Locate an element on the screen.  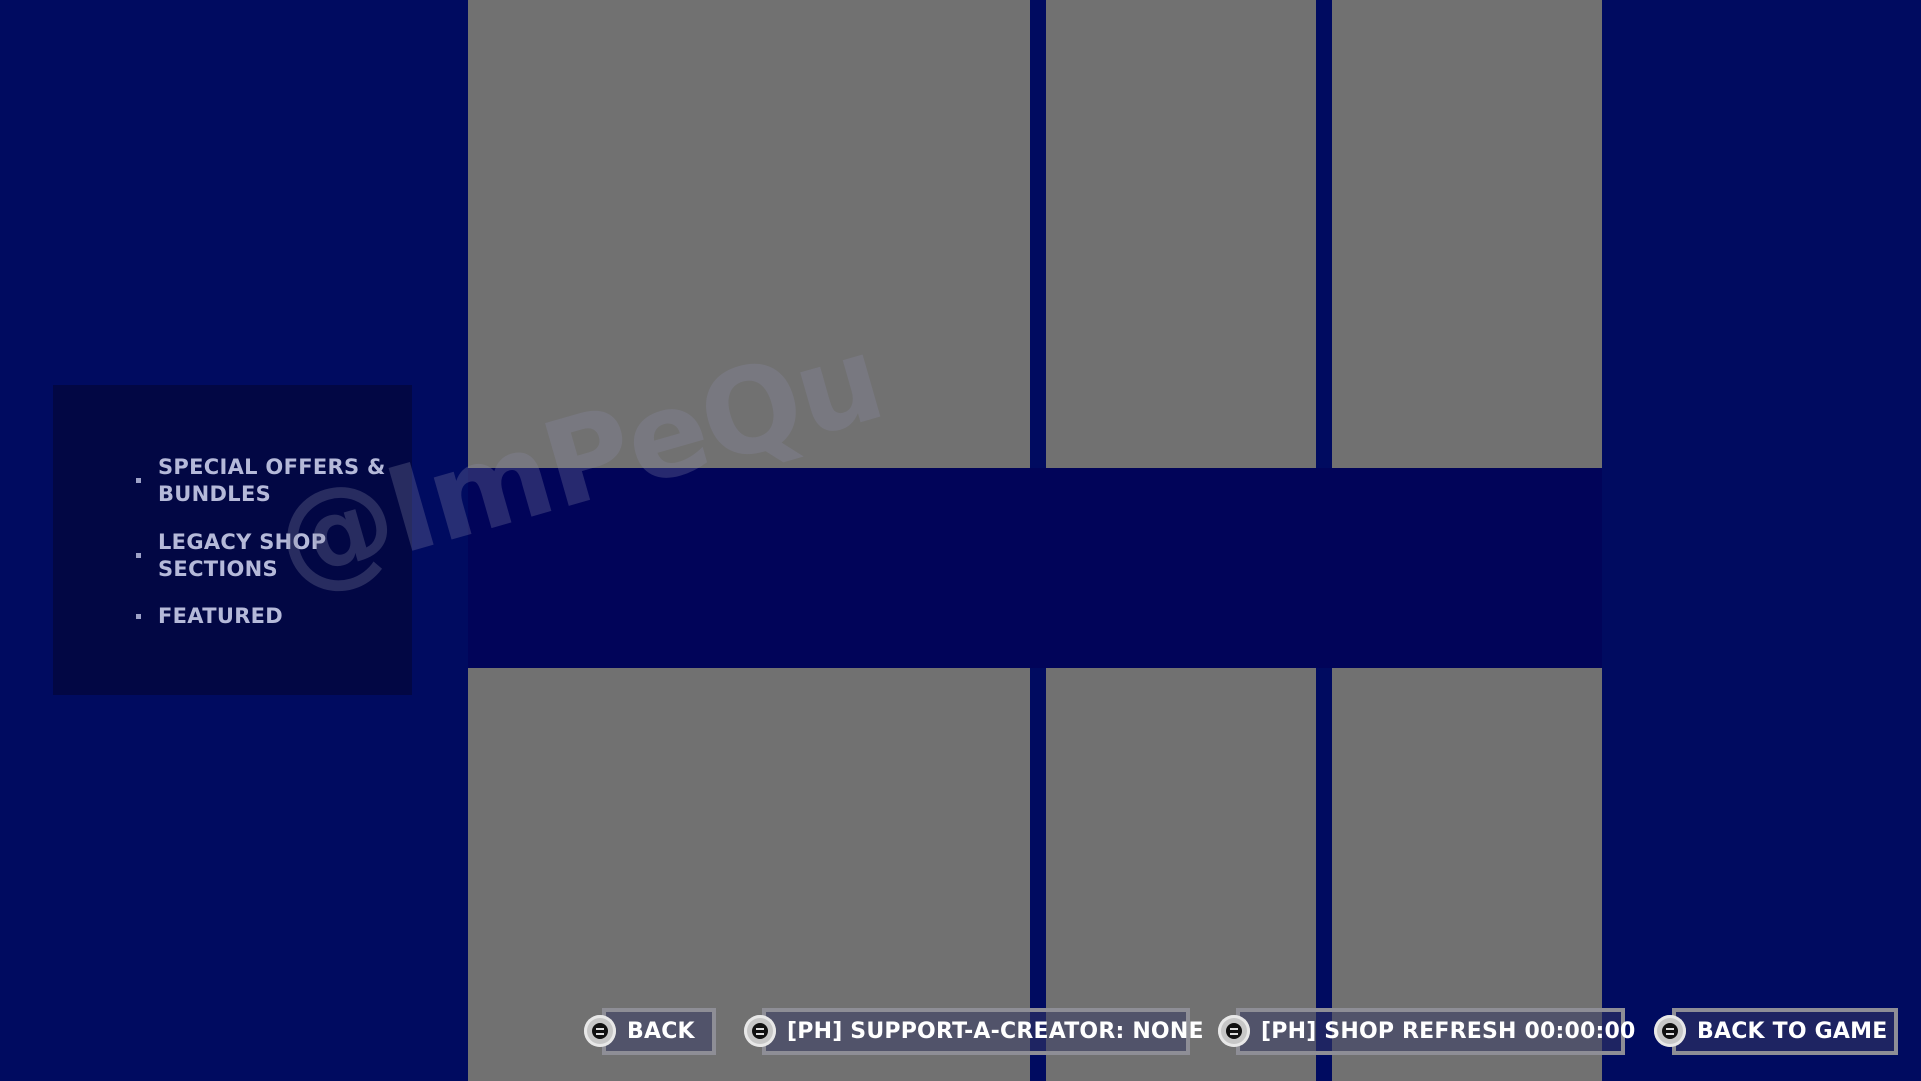
back-to-game-label: BACK TO GAME is located at coordinates (1792, 1031).